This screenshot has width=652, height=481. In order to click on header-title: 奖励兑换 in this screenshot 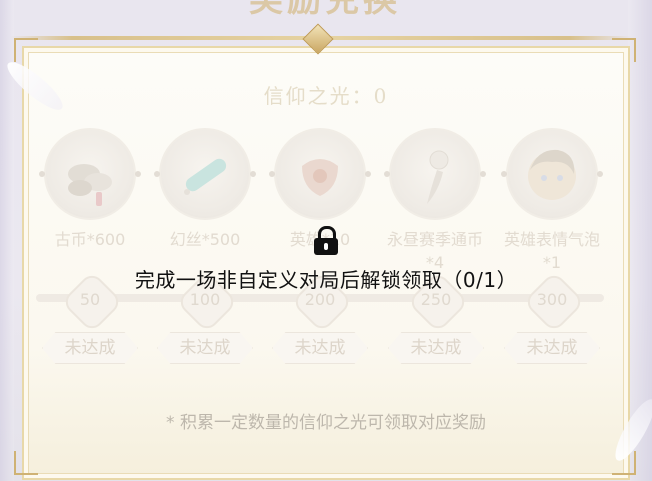, I will do `click(325, 10)`.